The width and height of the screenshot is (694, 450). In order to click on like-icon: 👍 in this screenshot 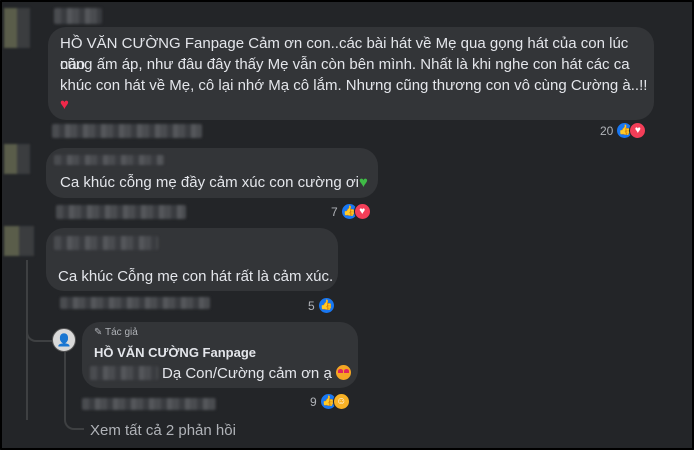, I will do `click(326, 305)`.